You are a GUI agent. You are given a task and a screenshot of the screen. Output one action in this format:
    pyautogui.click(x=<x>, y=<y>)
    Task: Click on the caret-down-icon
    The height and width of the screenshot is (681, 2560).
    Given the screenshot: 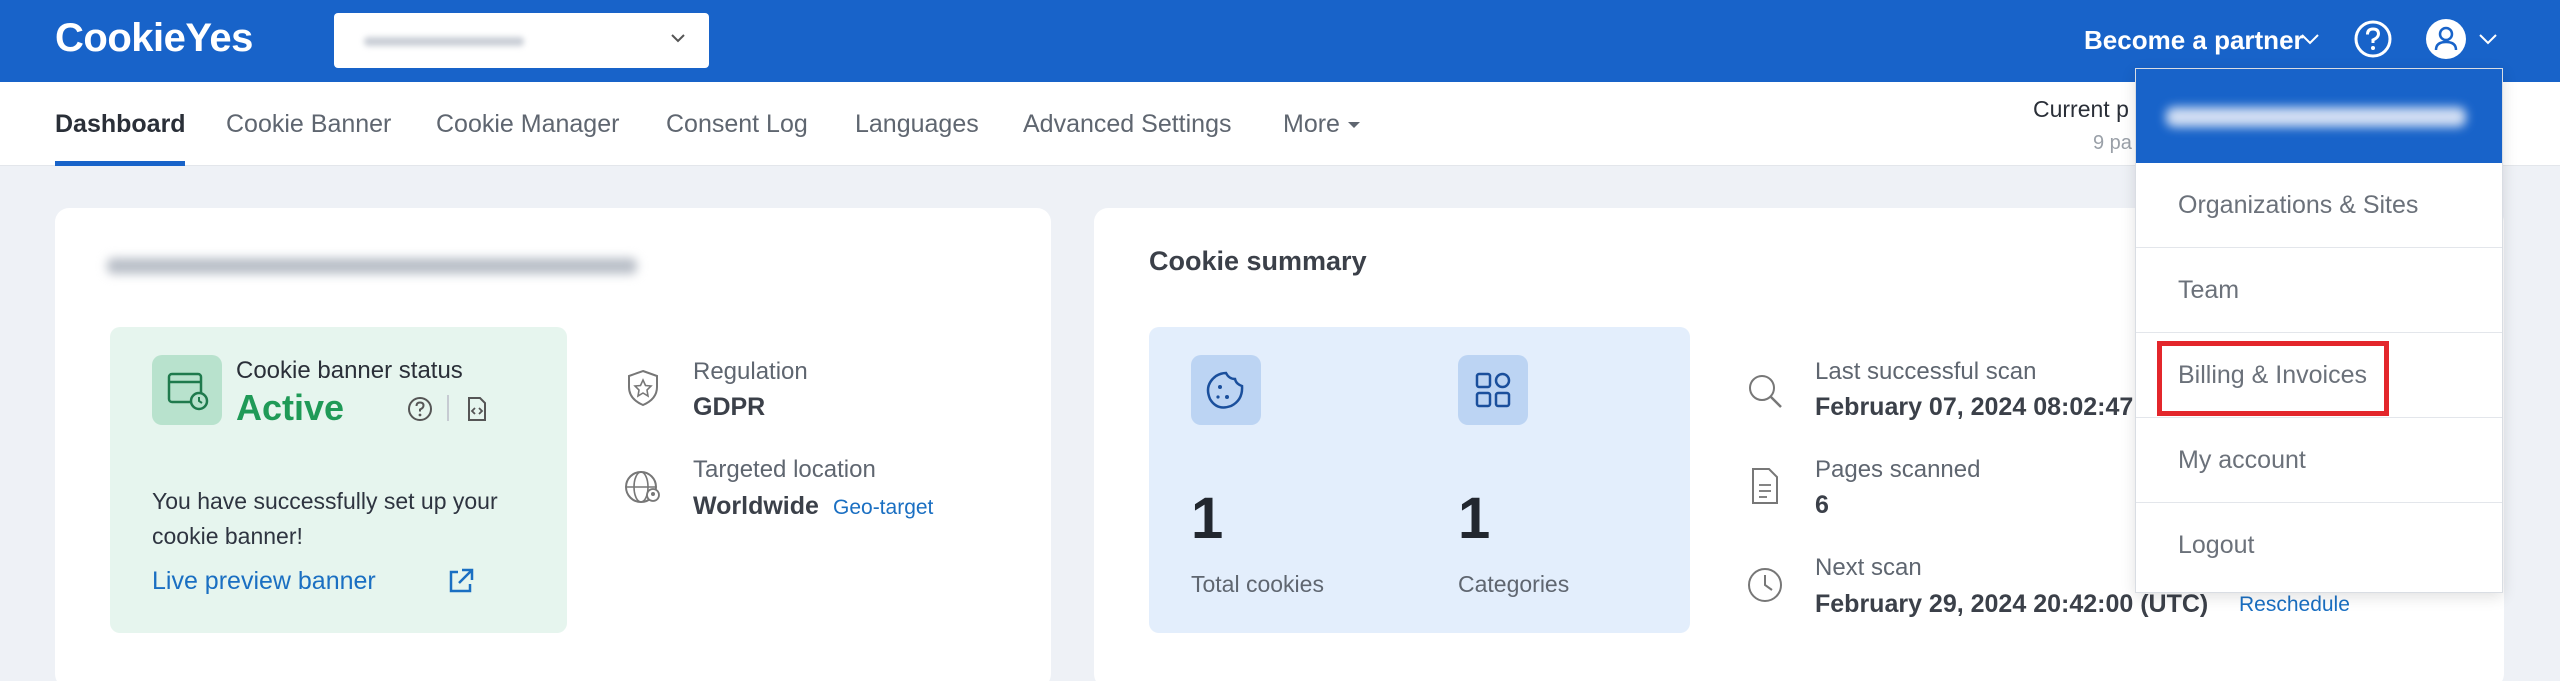 What is the action you would take?
    pyautogui.click(x=1353, y=125)
    